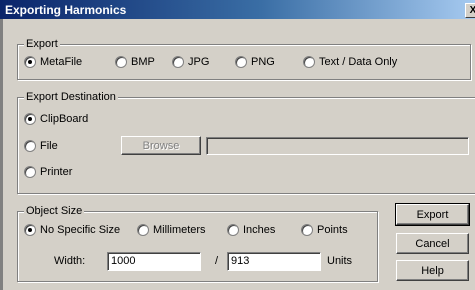 The image size is (475, 290). I want to click on width-input: 1000, so click(154, 261).